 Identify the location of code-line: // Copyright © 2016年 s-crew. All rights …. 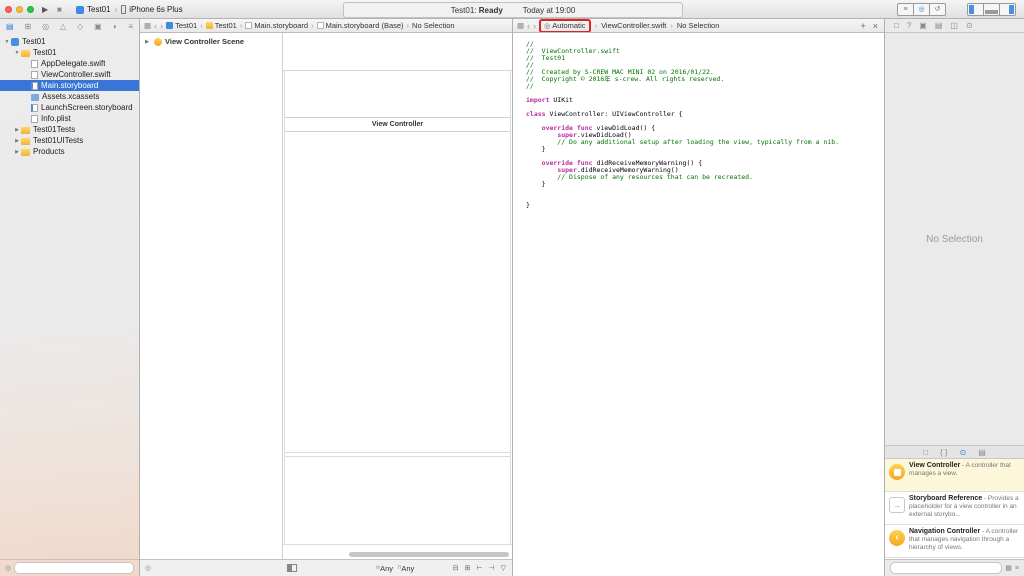
(705, 79).